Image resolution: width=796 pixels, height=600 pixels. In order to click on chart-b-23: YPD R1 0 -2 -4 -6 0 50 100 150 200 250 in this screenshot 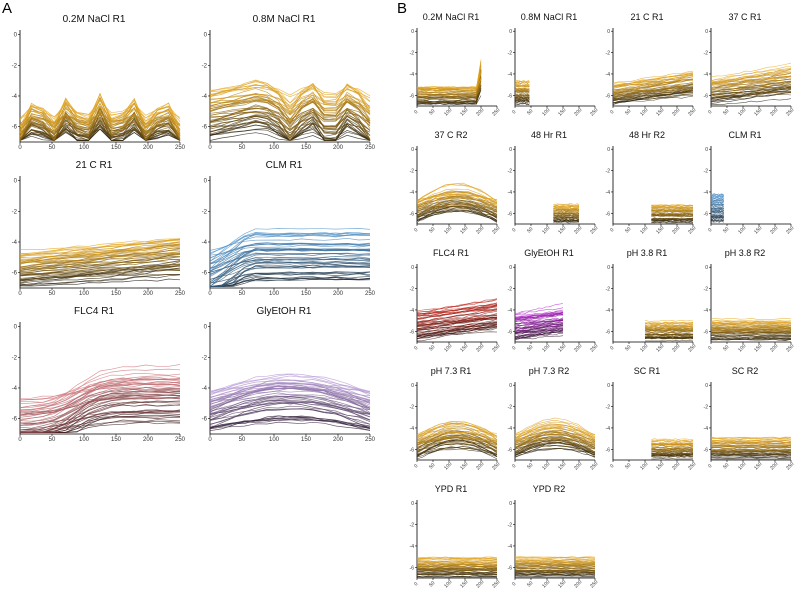, I will do `click(456, 536)`.